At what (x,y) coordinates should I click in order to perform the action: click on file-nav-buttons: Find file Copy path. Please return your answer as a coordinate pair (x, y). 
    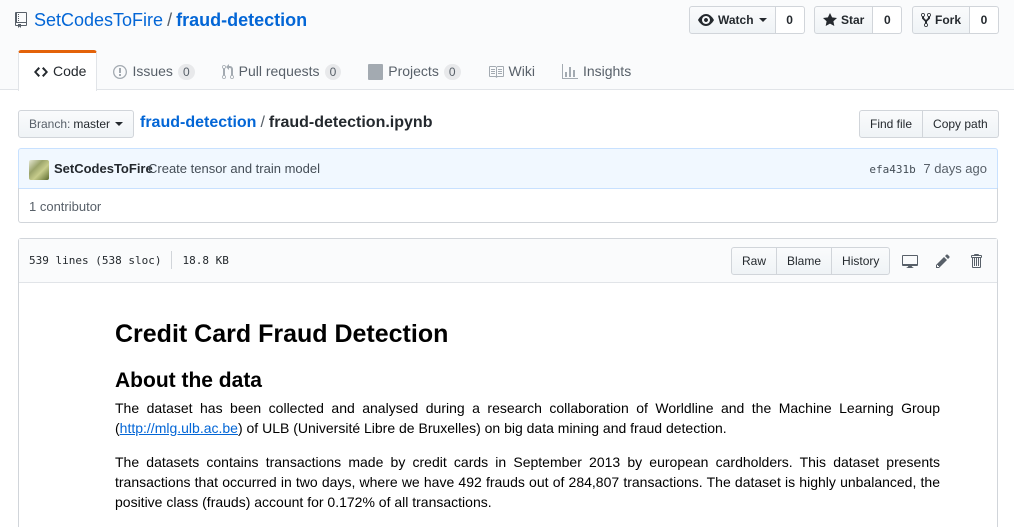
    Looking at the image, I should click on (929, 124).